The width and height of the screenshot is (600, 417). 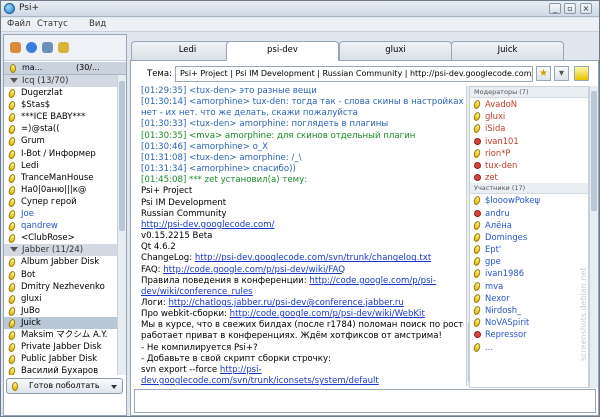 What do you see at coordinates (529, 310) in the screenshot?
I see `member-item: Nirdosh_` at bounding box center [529, 310].